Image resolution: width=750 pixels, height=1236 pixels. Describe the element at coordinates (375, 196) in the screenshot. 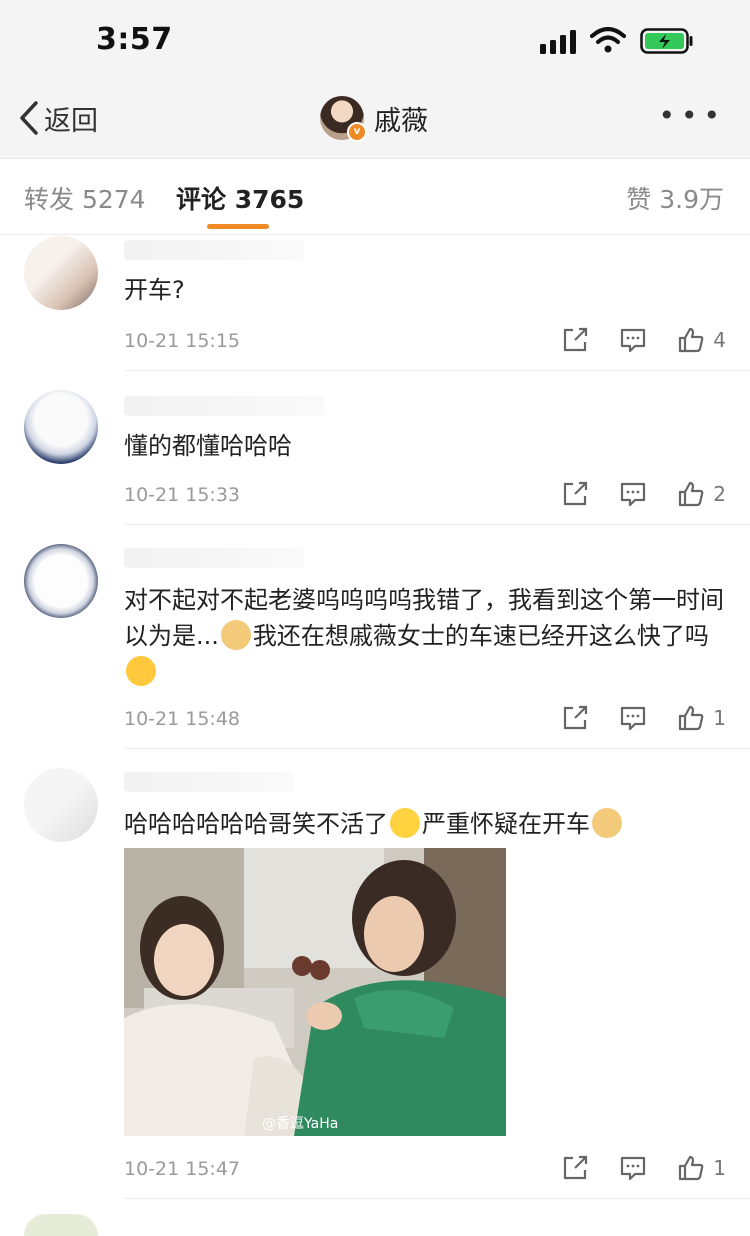

I see `tab-bar: 转发 5274 评论 3765 赞 3.9万` at that location.